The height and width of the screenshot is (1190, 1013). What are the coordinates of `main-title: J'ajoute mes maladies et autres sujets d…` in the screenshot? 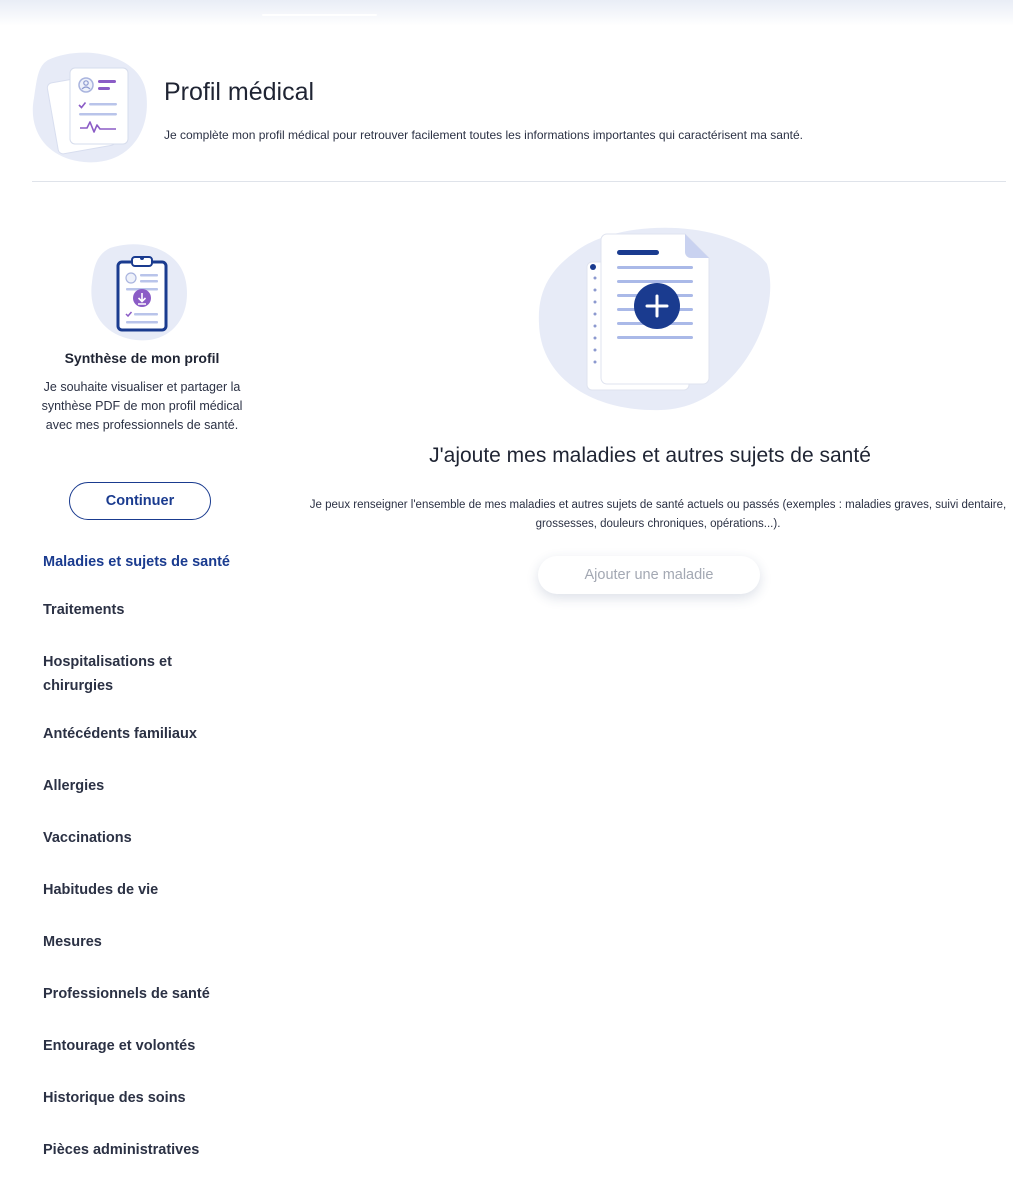 It's located at (650, 455).